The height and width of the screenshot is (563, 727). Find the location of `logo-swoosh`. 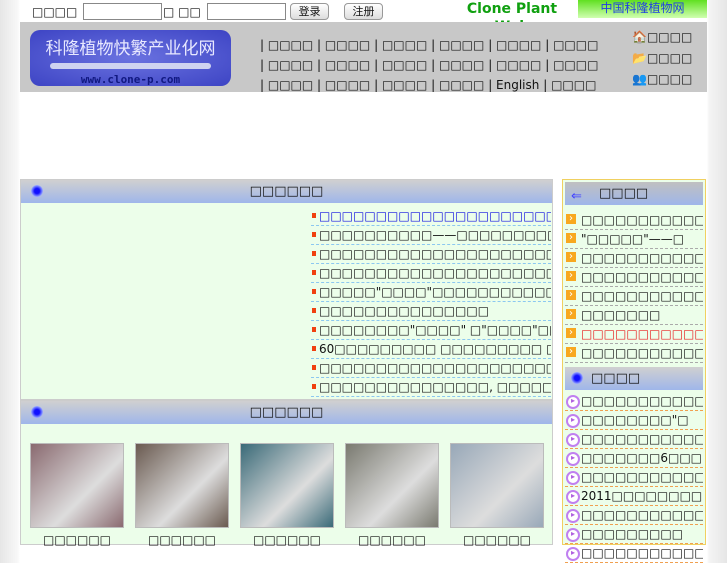

logo-swoosh is located at coordinates (130, 66).